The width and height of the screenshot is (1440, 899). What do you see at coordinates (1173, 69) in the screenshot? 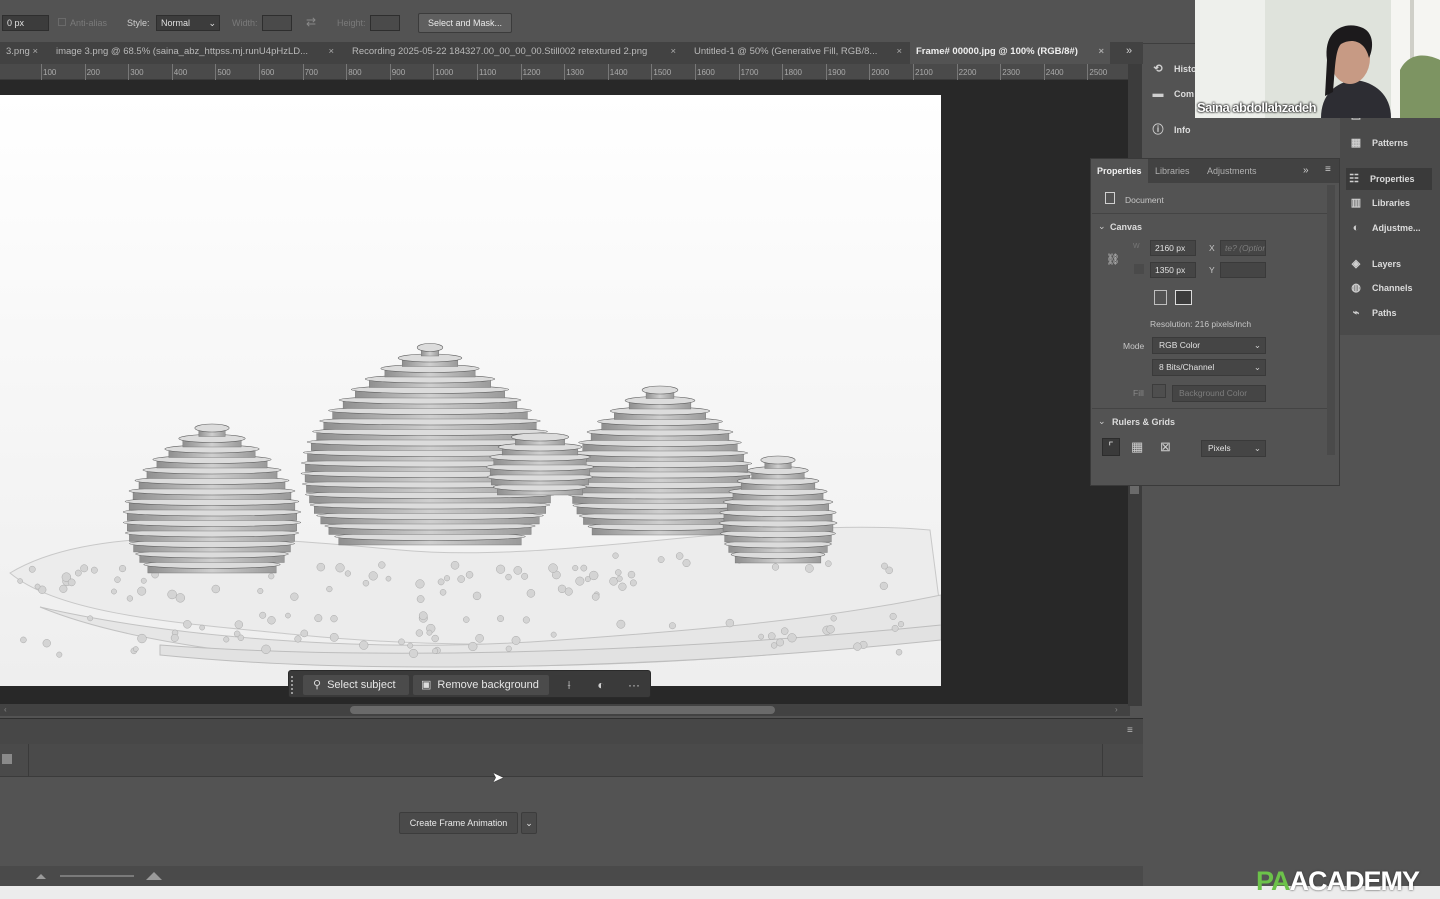
I see `dock-item-history: ⟲ Histo` at bounding box center [1173, 69].